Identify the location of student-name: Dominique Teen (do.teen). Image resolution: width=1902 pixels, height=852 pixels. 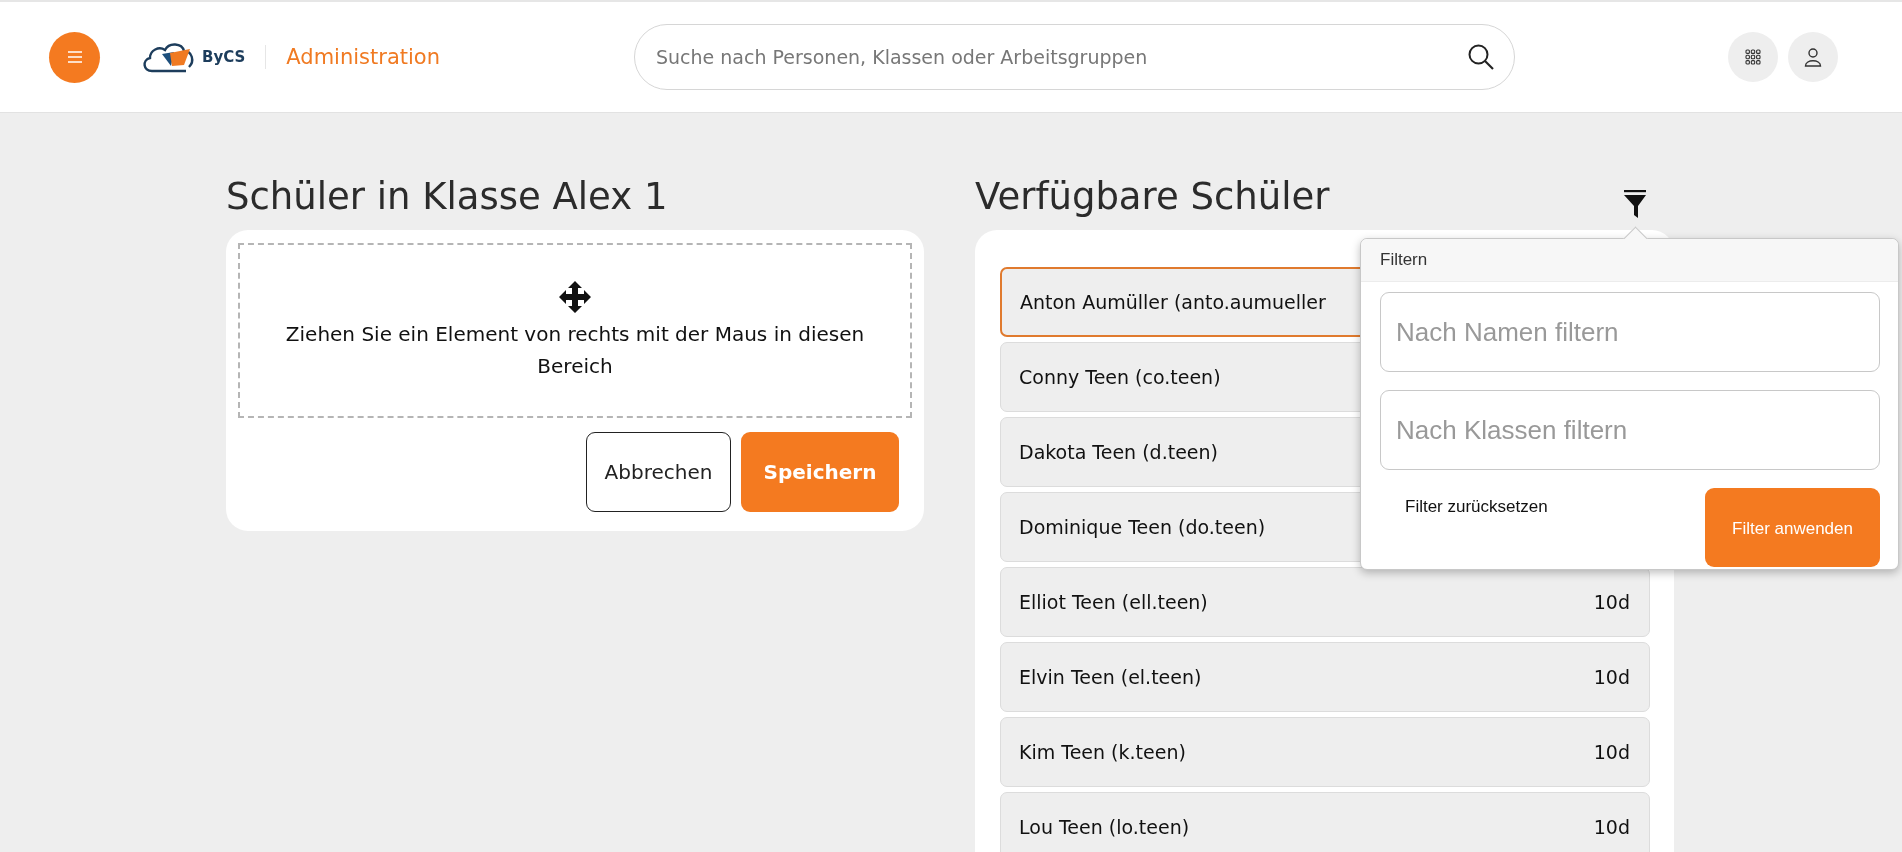
(1142, 527).